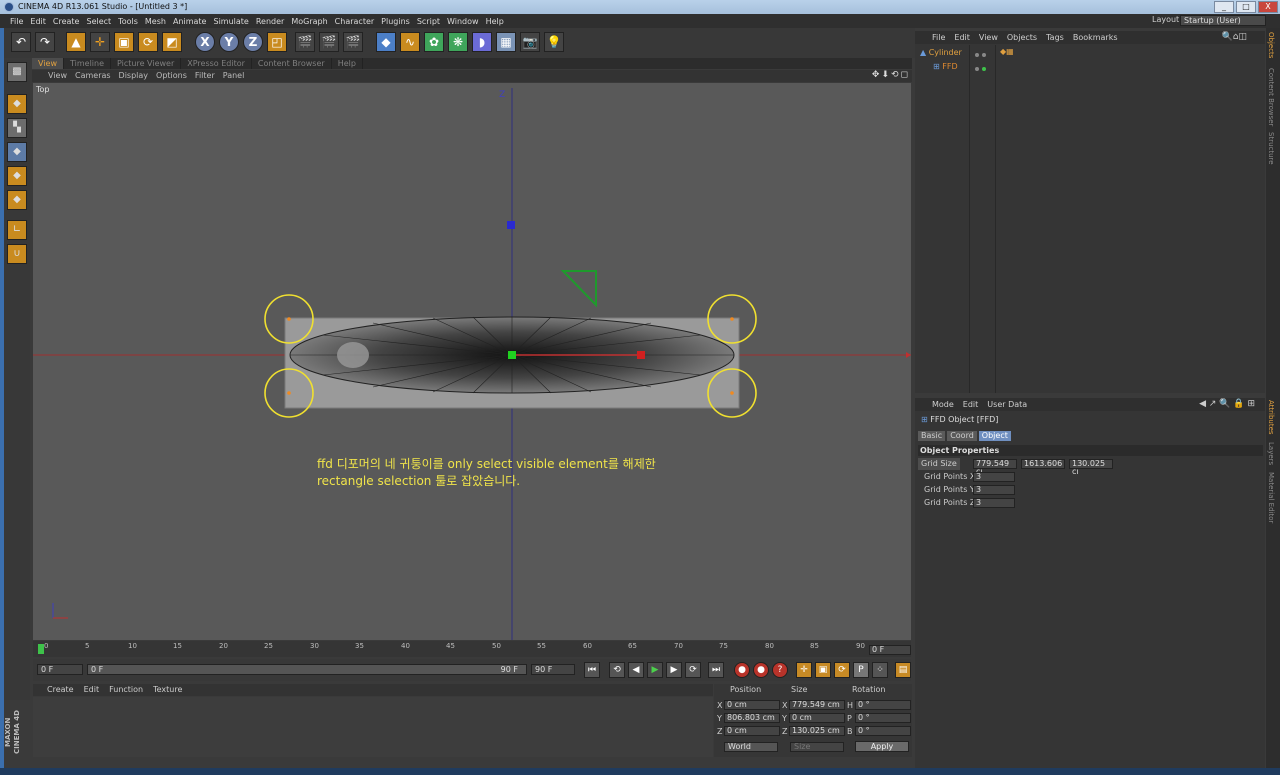 This screenshot has height=775, width=1280. I want to click on material-menu-function: Function, so click(126, 690).